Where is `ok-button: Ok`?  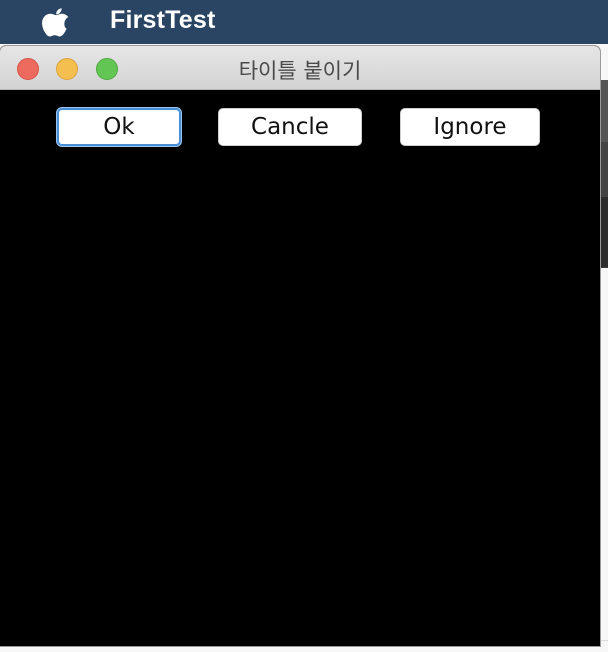 ok-button: Ok is located at coordinates (119, 127).